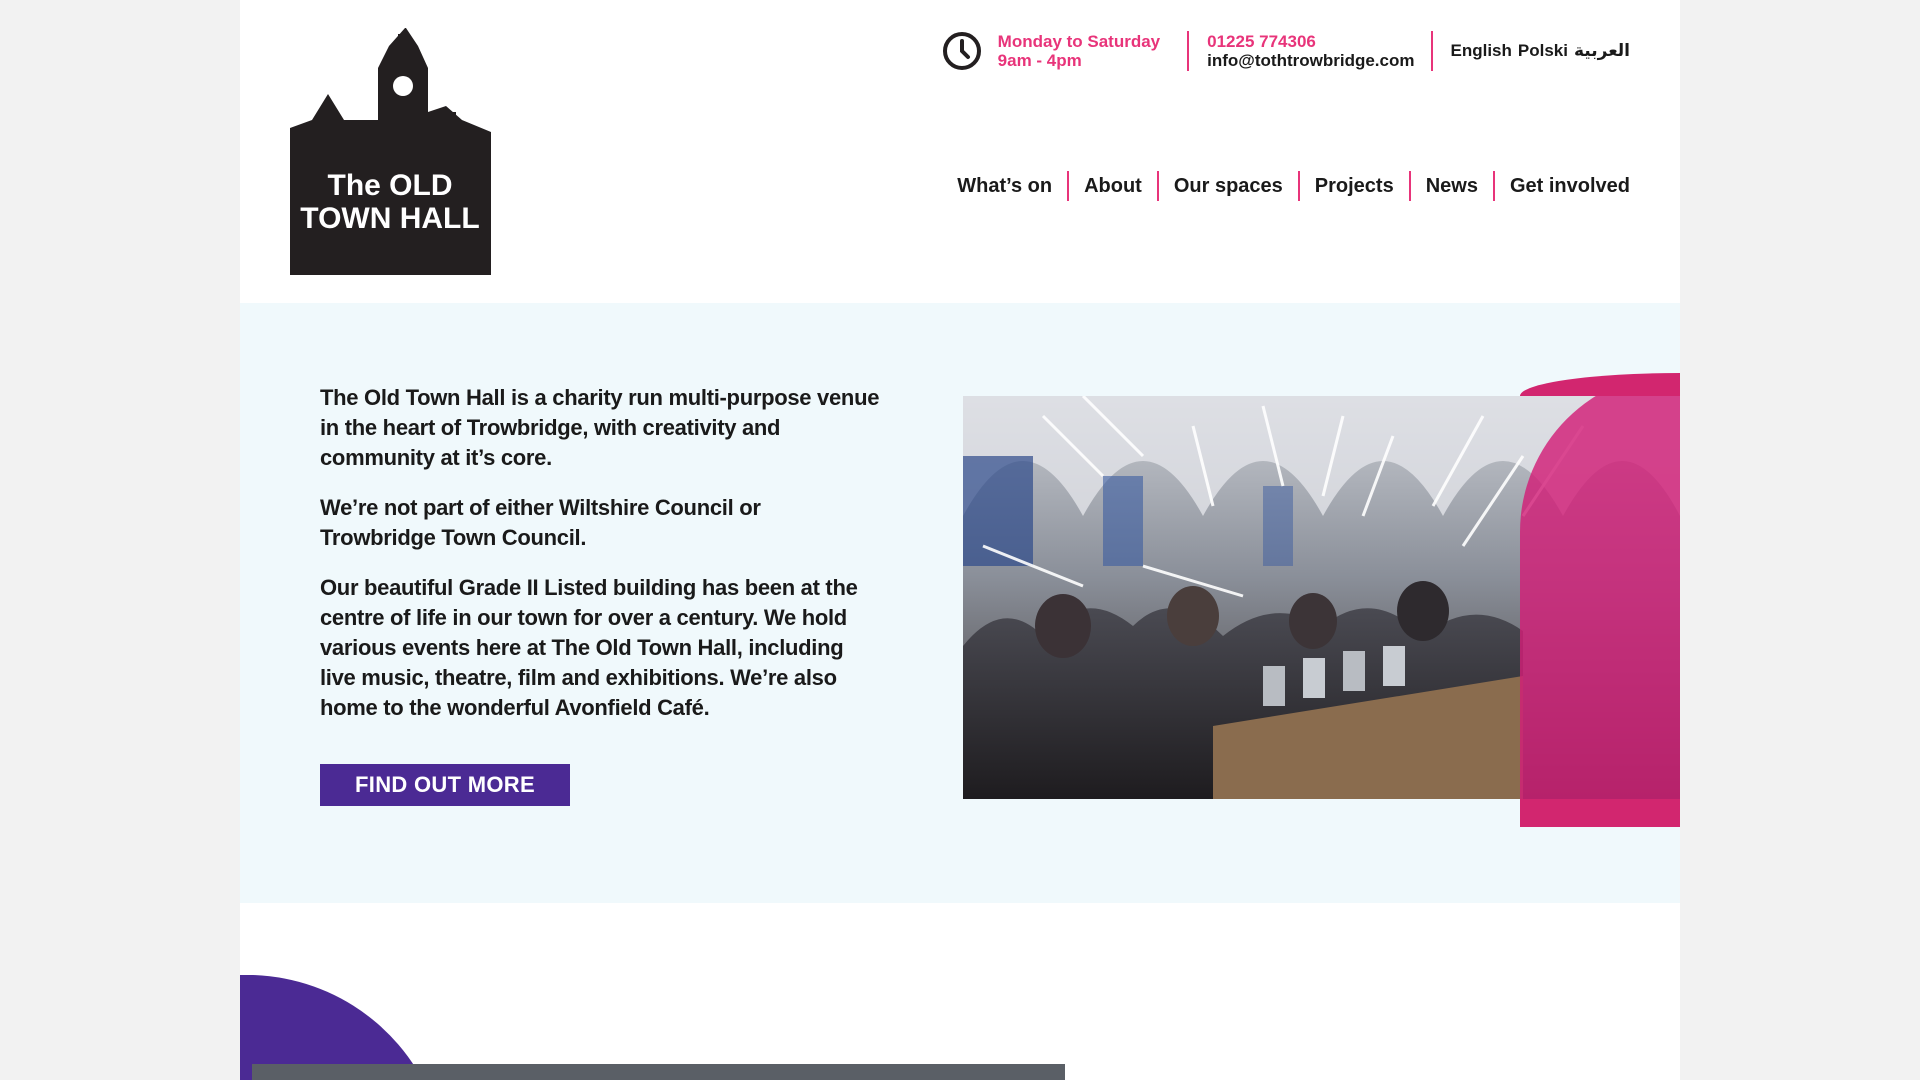  I want to click on language-english: English, so click(1480, 51).